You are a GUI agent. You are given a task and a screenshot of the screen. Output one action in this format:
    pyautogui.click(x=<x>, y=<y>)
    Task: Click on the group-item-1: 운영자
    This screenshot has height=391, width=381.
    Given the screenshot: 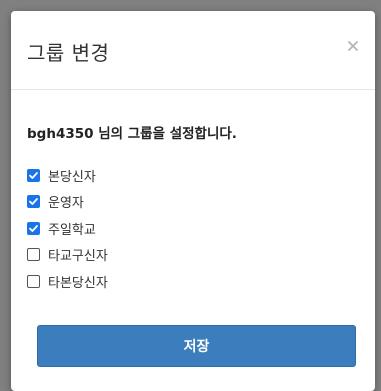 What is the action you would take?
    pyautogui.click(x=193, y=202)
    